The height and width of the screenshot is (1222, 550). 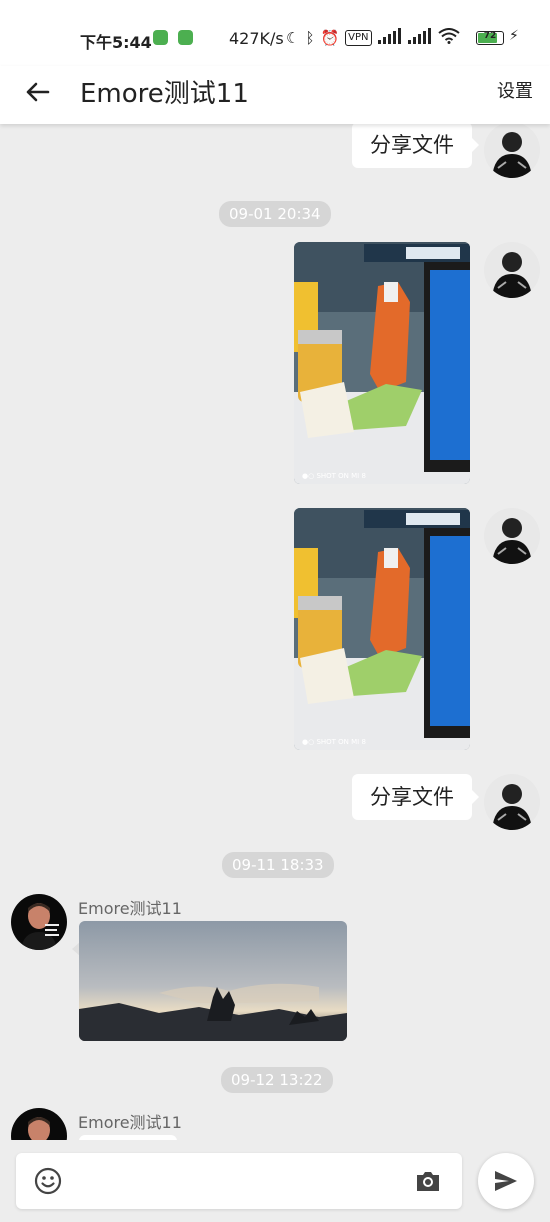 What do you see at coordinates (448, 38) in the screenshot?
I see `wifi-icon` at bounding box center [448, 38].